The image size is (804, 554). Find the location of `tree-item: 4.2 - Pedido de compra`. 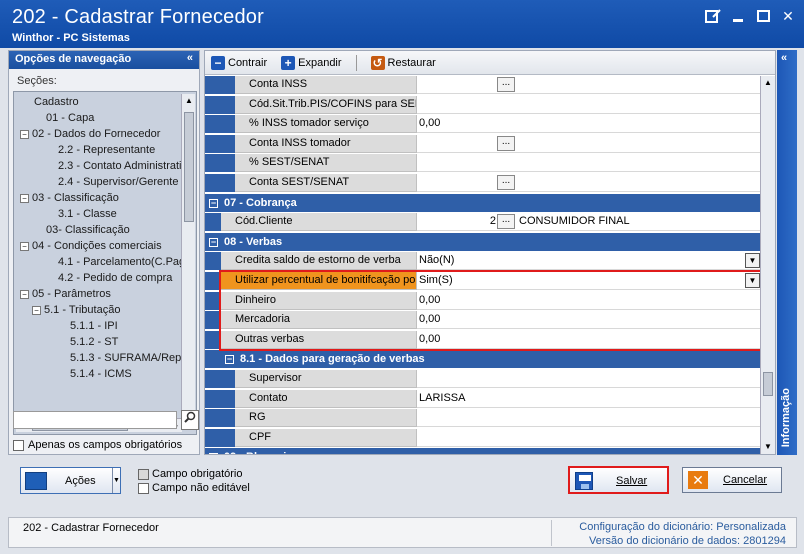

tree-item: 4.2 - Pedido de compra is located at coordinates (99, 278).